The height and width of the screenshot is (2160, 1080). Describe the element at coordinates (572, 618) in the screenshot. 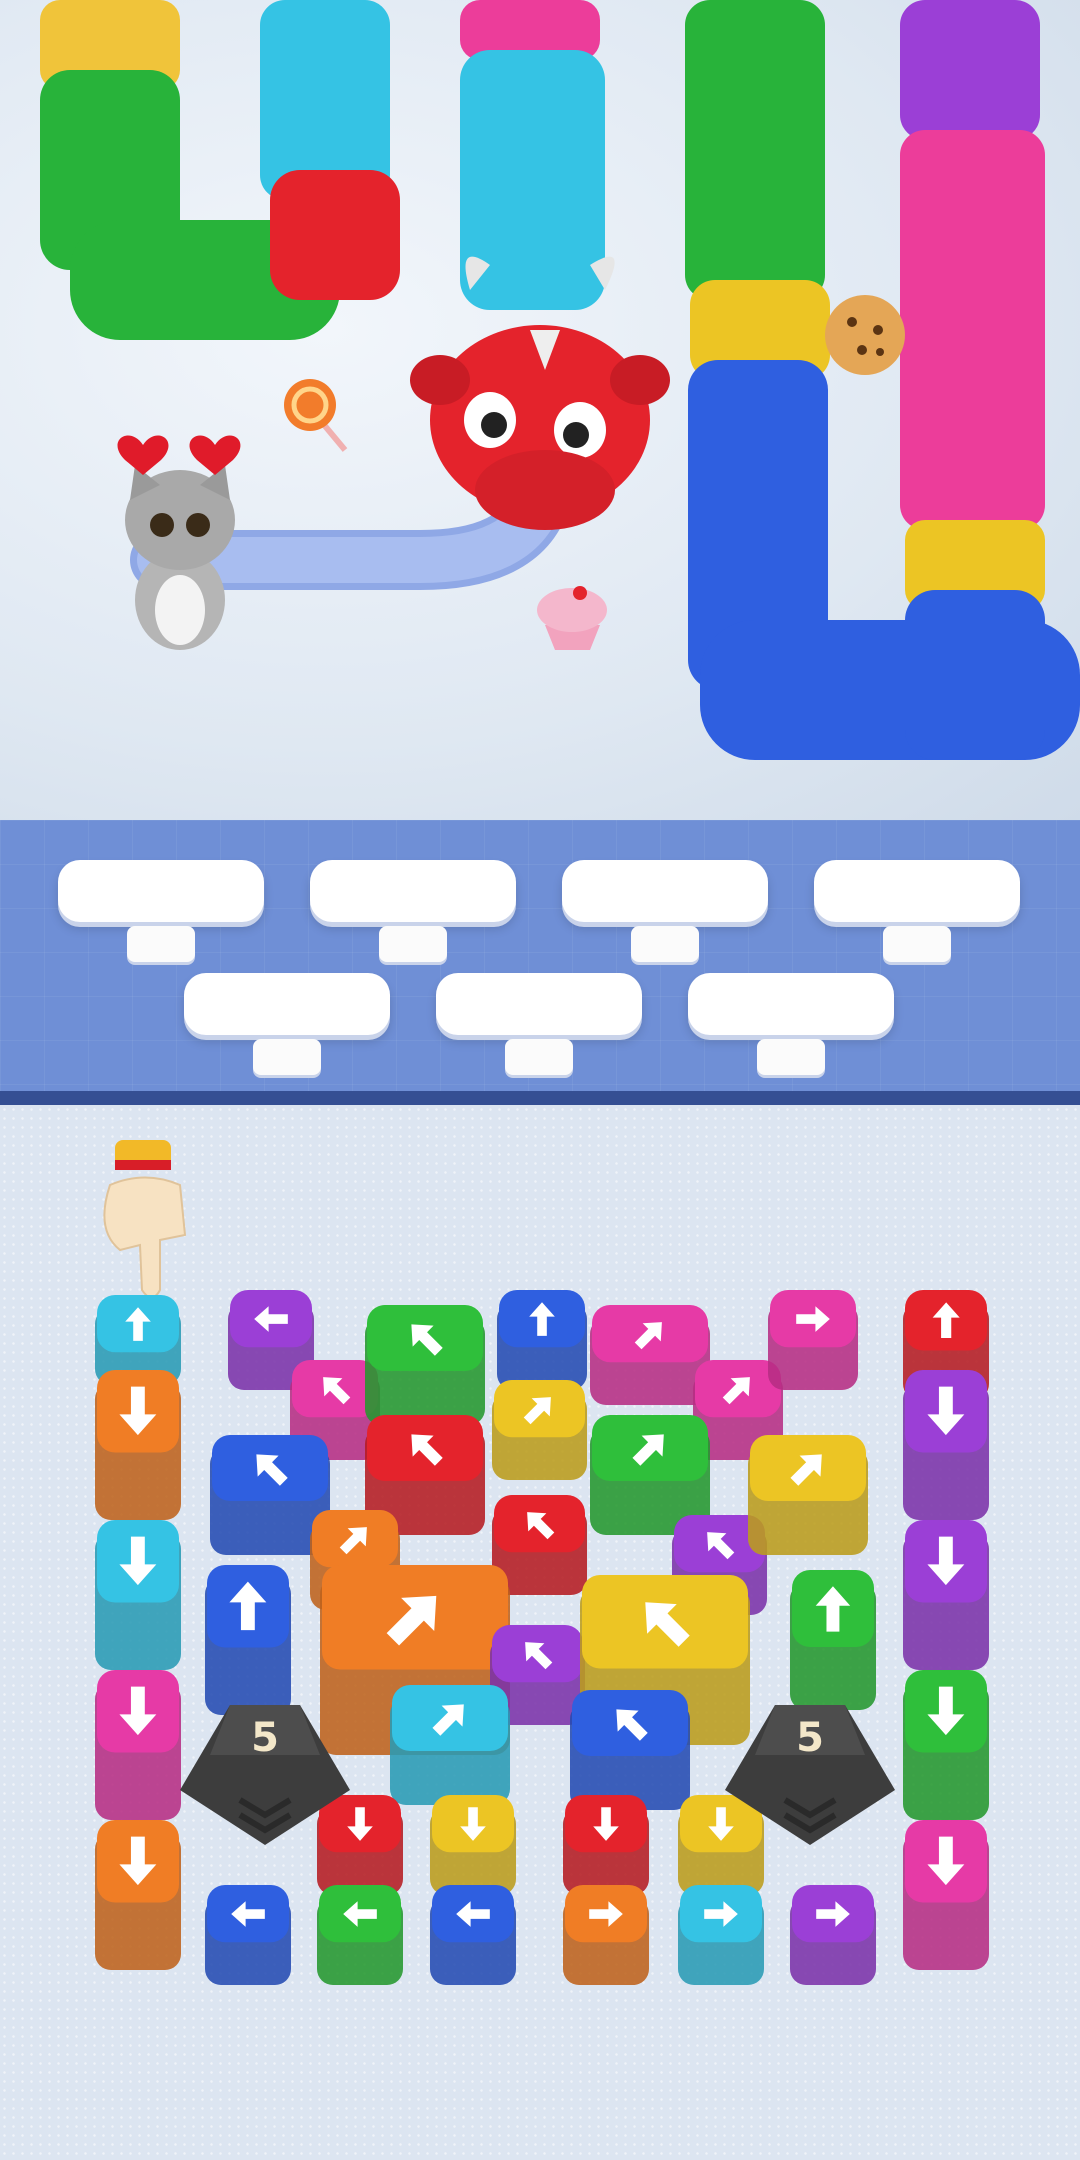

I see `cupcake-icon` at that location.